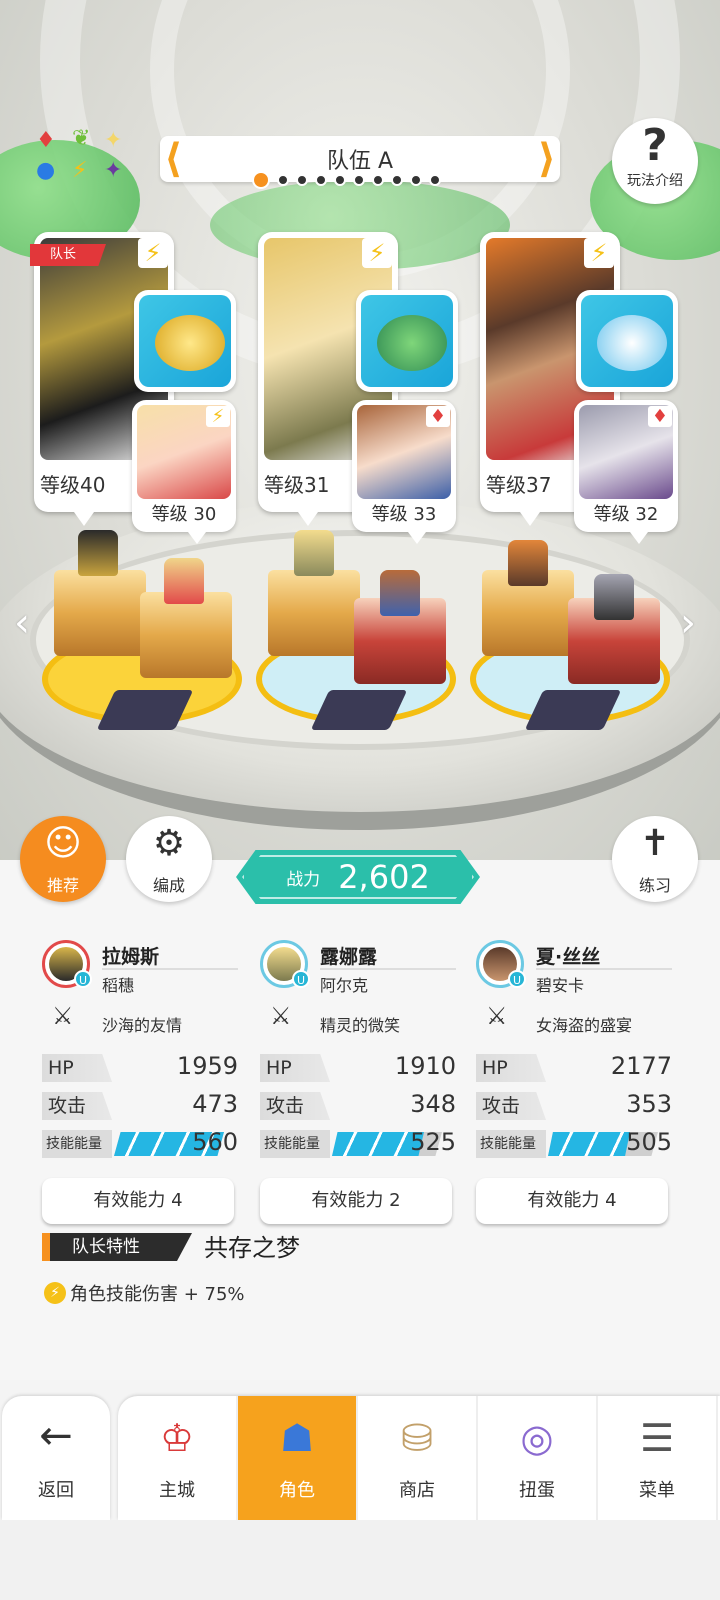 Image resolution: width=720 pixels, height=1600 pixels. Describe the element at coordinates (655, 181) in the screenshot. I see `help-label: 玩法介绍` at that location.